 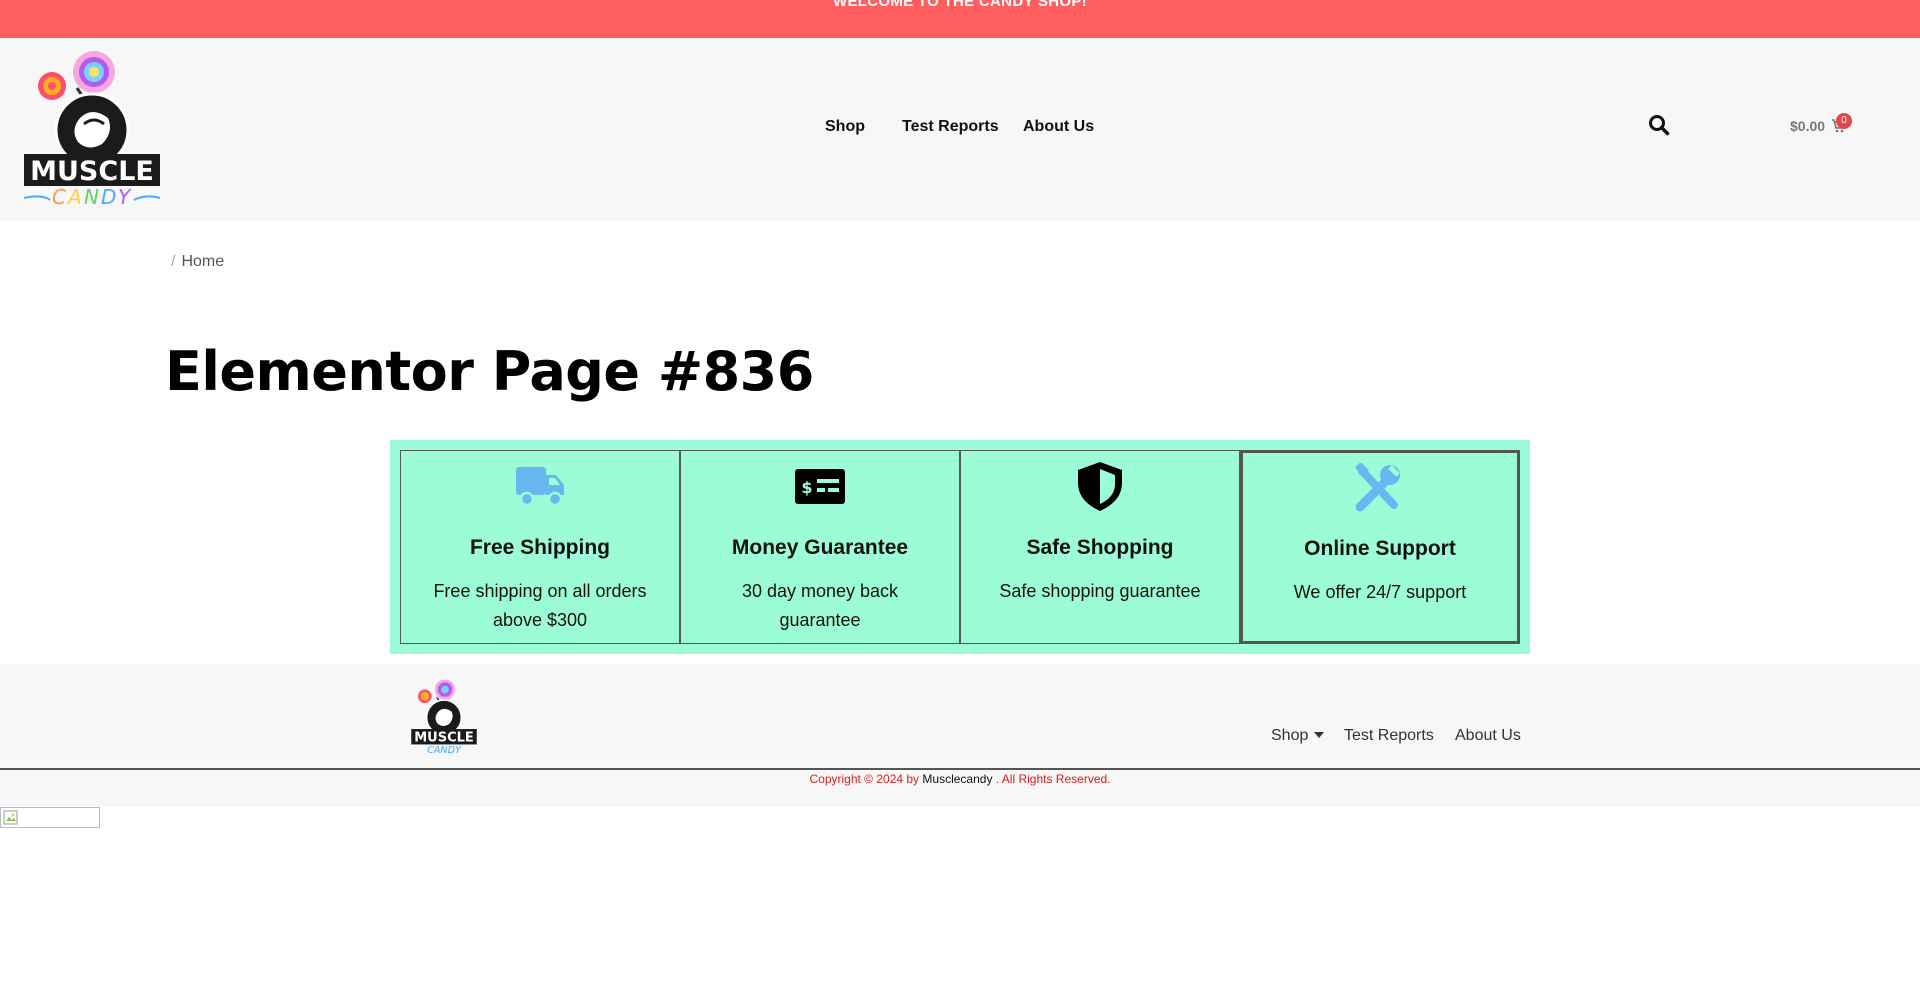 I want to click on feature-title: Money Guarantee, so click(x=820, y=547).